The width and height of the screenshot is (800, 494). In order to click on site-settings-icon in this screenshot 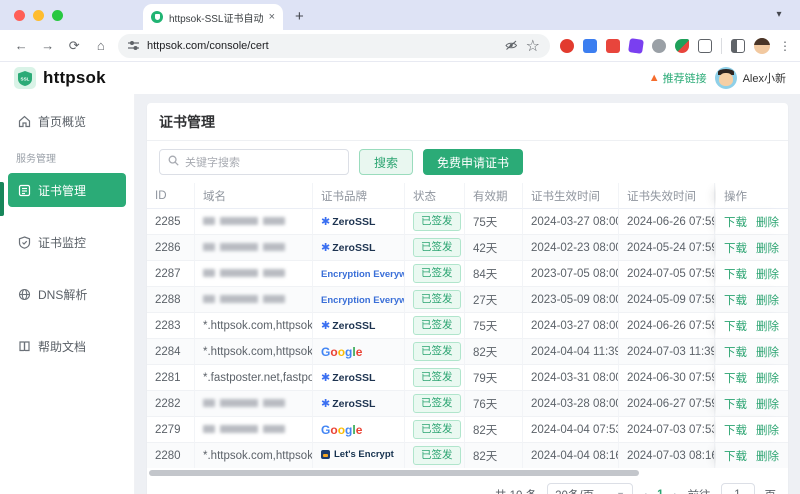, I will do `click(133, 45)`.